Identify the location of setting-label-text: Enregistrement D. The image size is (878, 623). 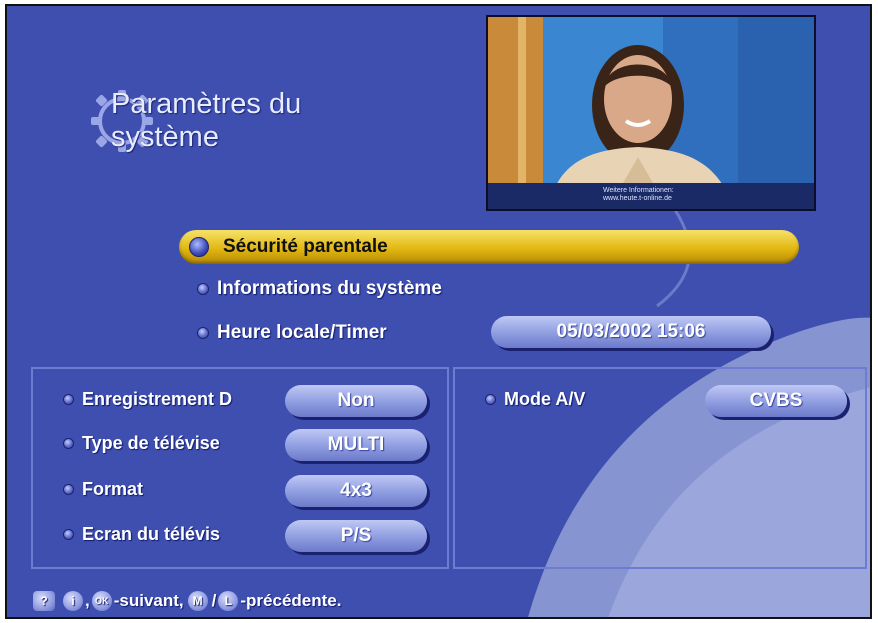
(157, 399).